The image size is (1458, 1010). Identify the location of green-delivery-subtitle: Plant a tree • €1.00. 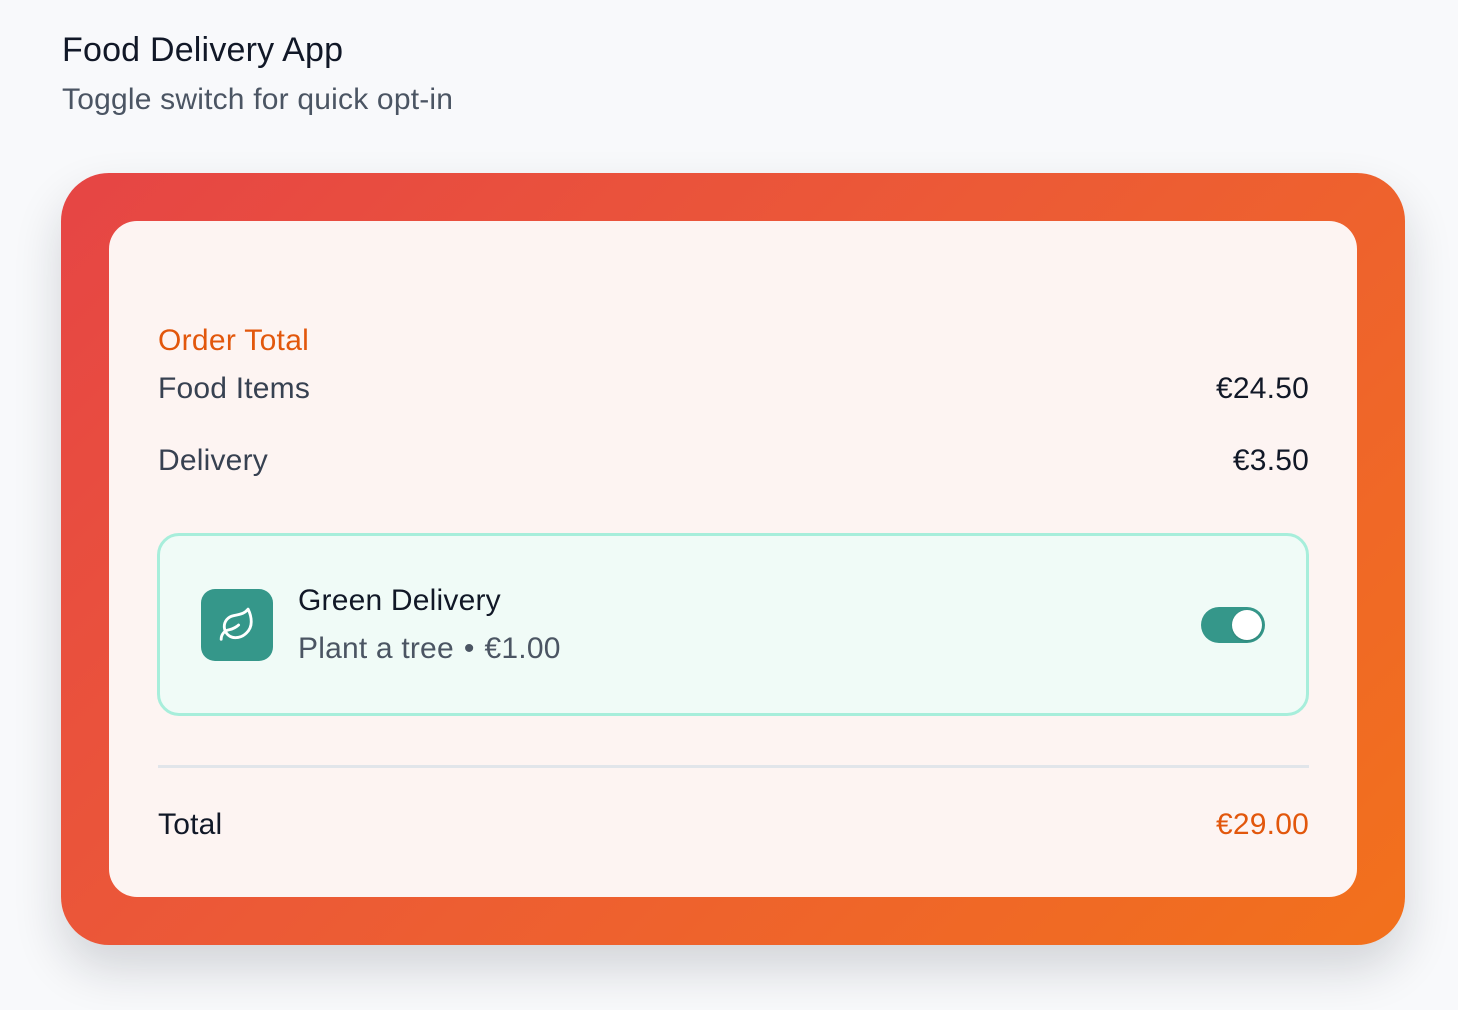
(429, 649).